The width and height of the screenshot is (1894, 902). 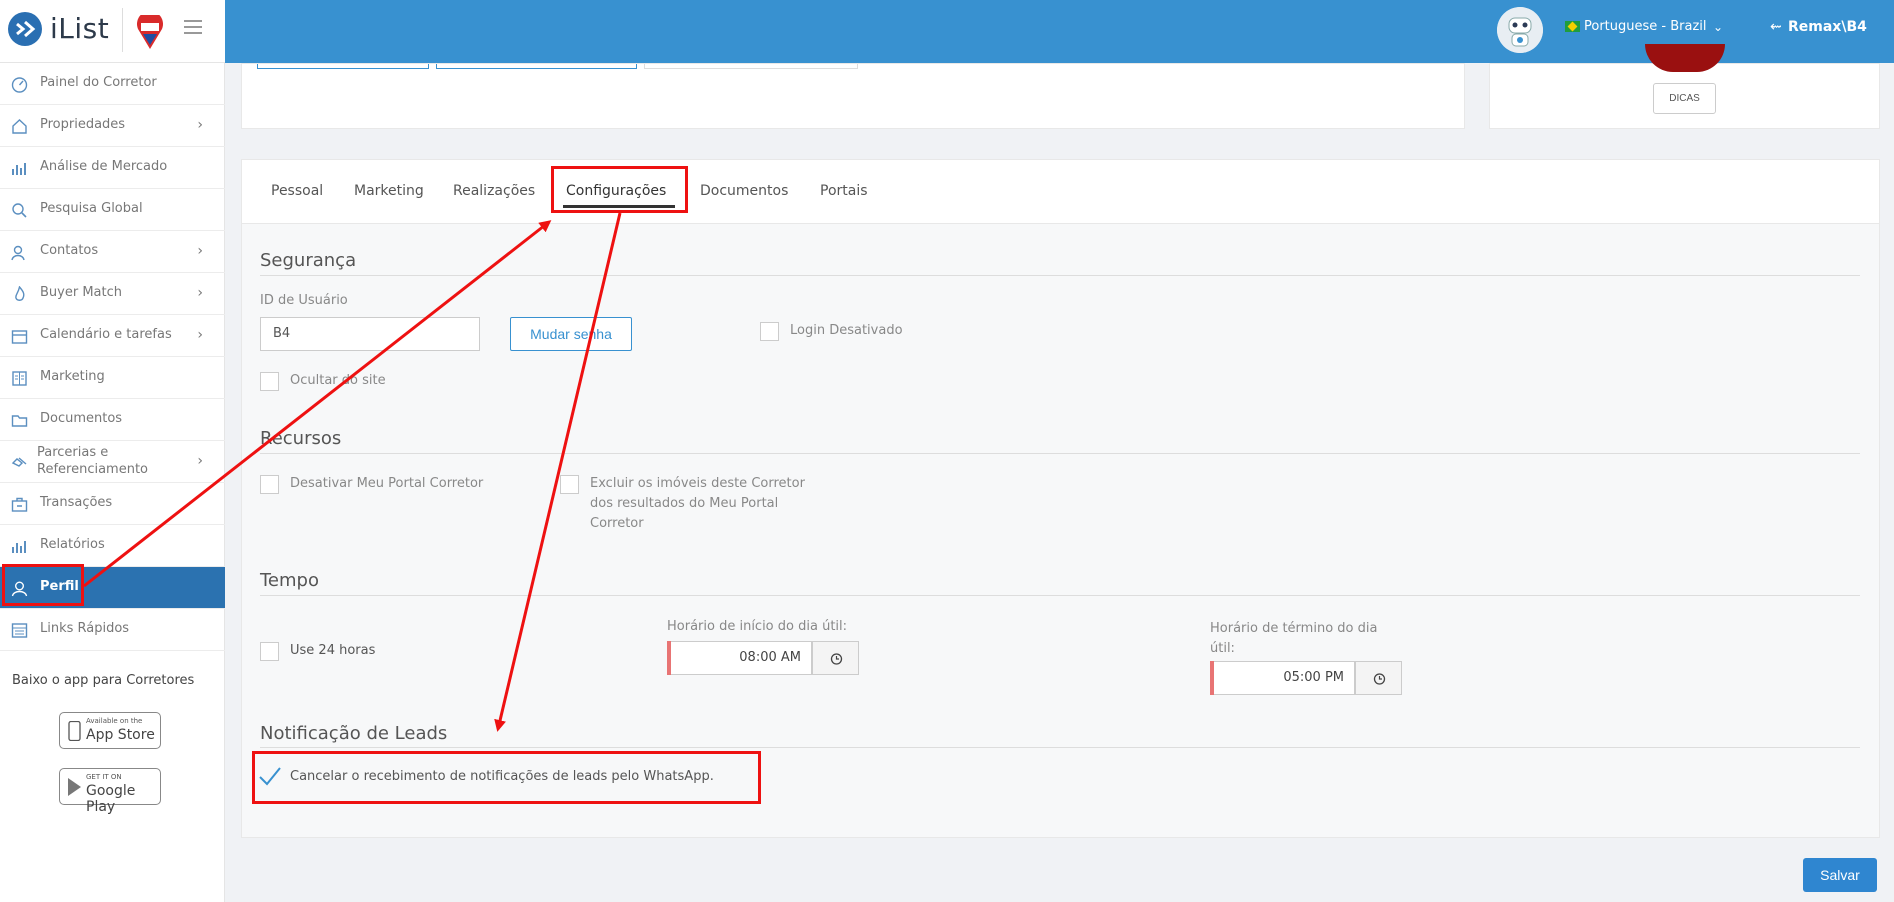 I want to click on sidebar-item-pesquisa: Pesquisa Global, so click(x=112, y=210).